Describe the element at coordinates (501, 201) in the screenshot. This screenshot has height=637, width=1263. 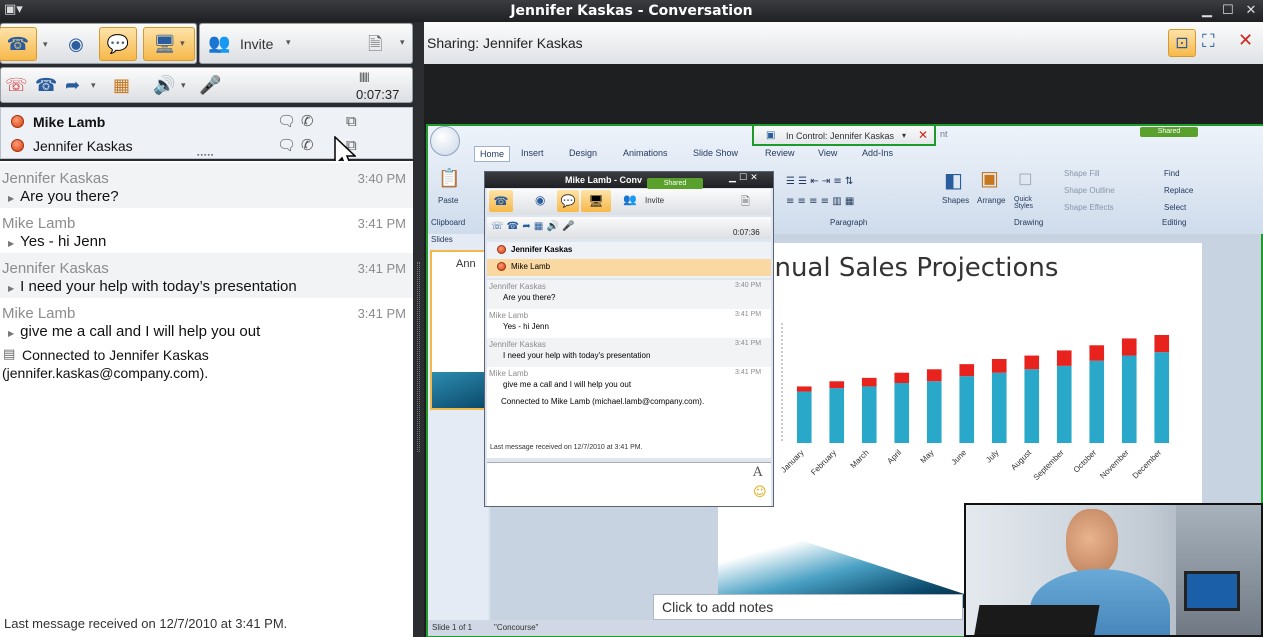
I see `mini-call-button: ☎` at that location.